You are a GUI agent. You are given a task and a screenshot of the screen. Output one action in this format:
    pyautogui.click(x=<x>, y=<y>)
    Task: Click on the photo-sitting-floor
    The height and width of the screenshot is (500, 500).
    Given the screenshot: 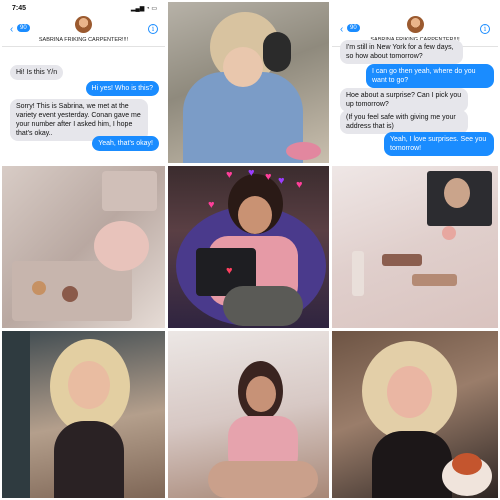 What is the action you would take?
    pyautogui.click(x=248, y=414)
    